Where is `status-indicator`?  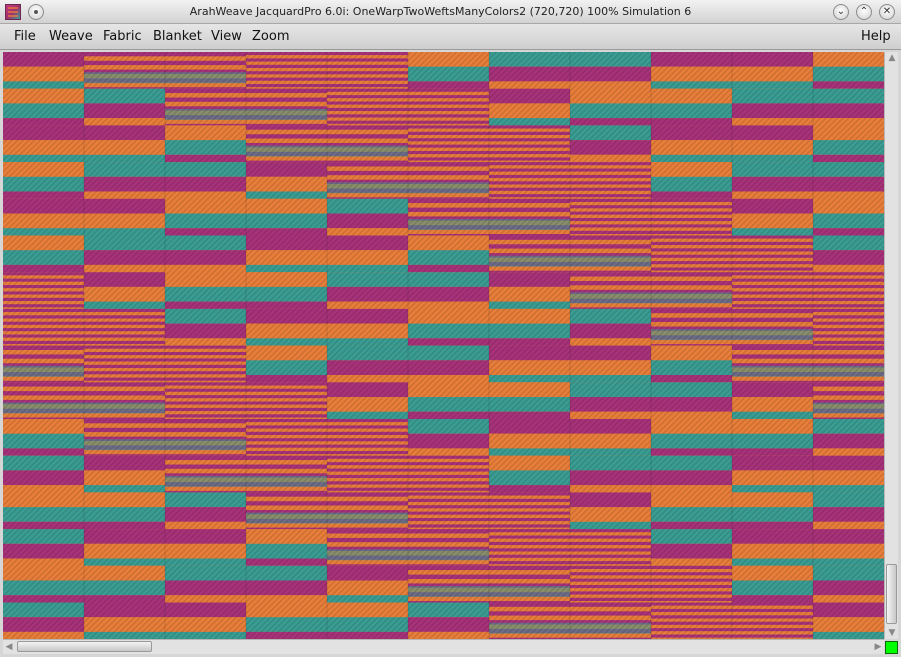
status-indicator is located at coordinates (891, 647).